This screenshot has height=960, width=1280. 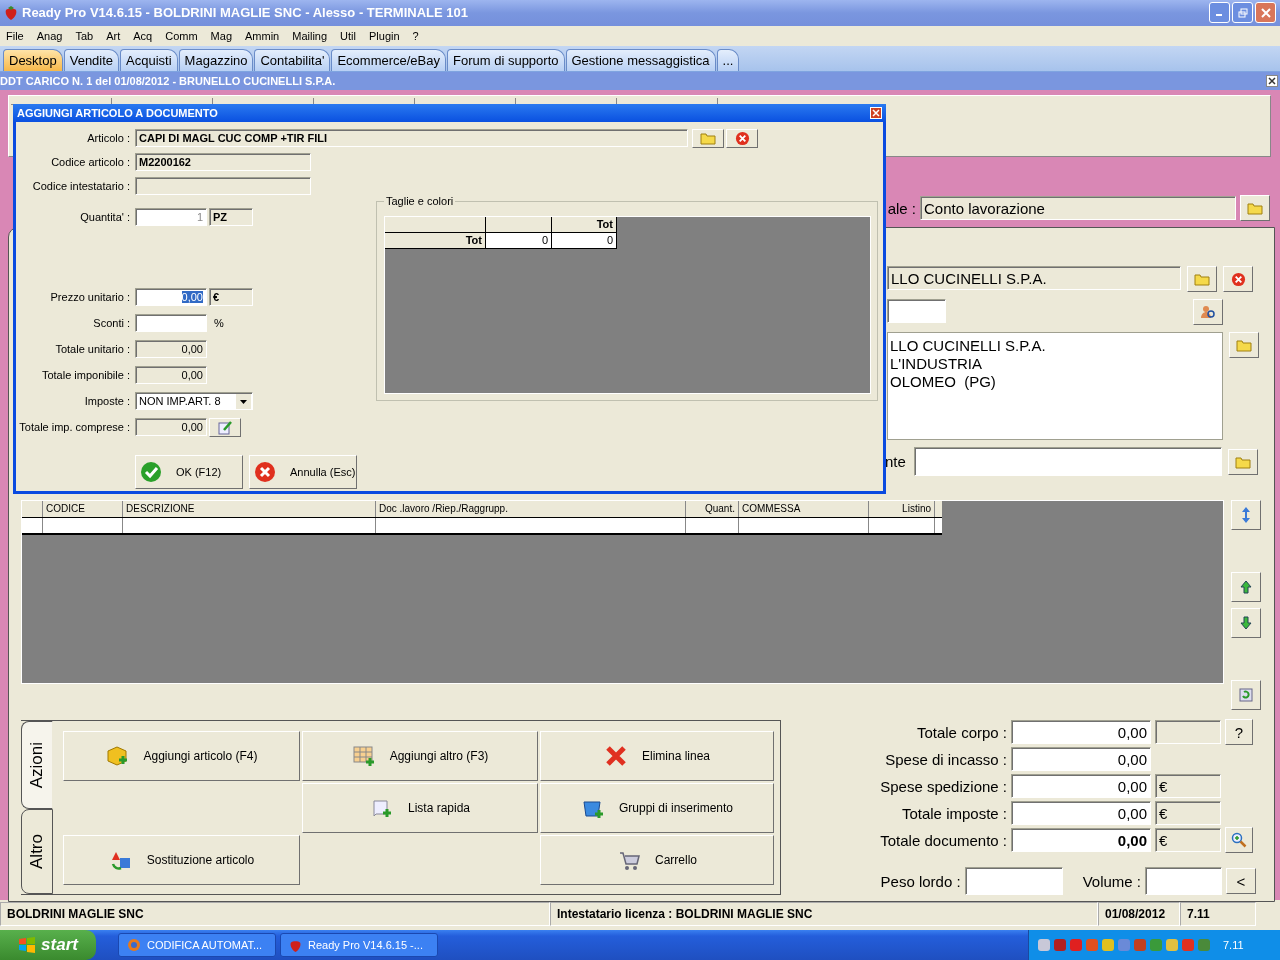 I want to click on maximize-button, so click(x=1242, y=13).